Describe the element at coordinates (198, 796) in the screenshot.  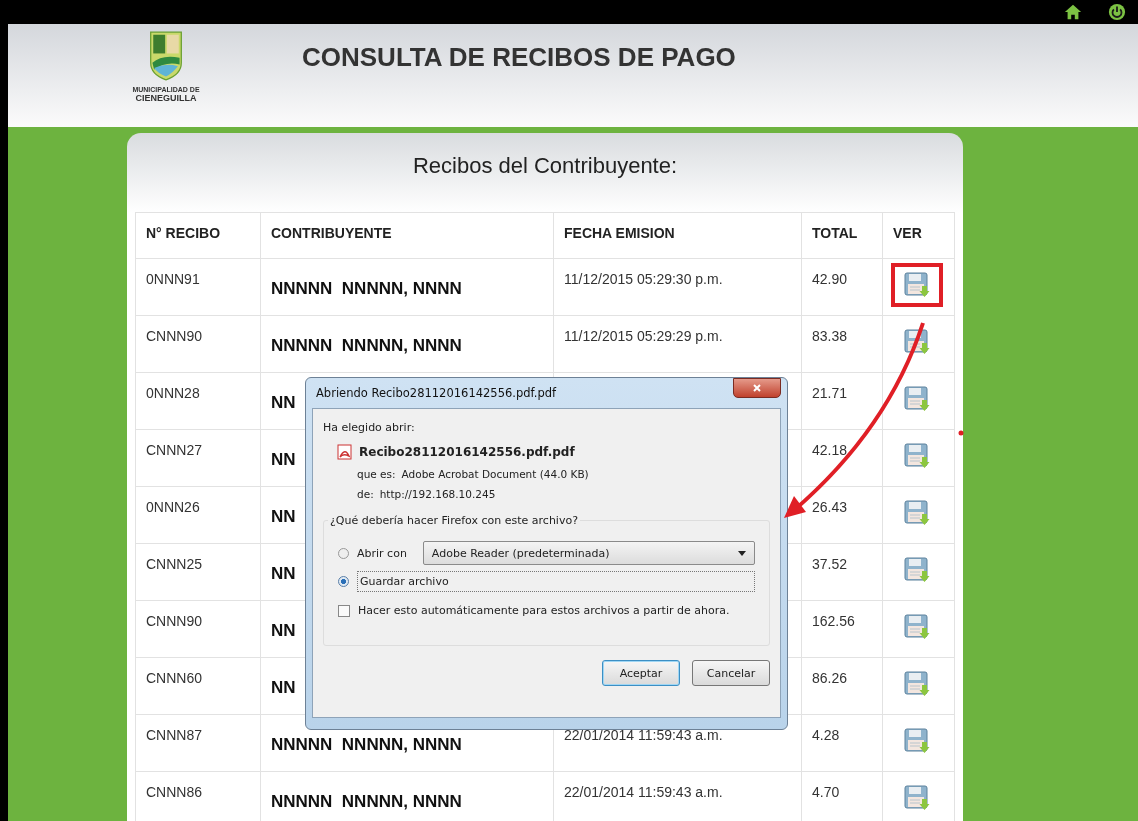
I see `table-cell: CNNN86` at that location.